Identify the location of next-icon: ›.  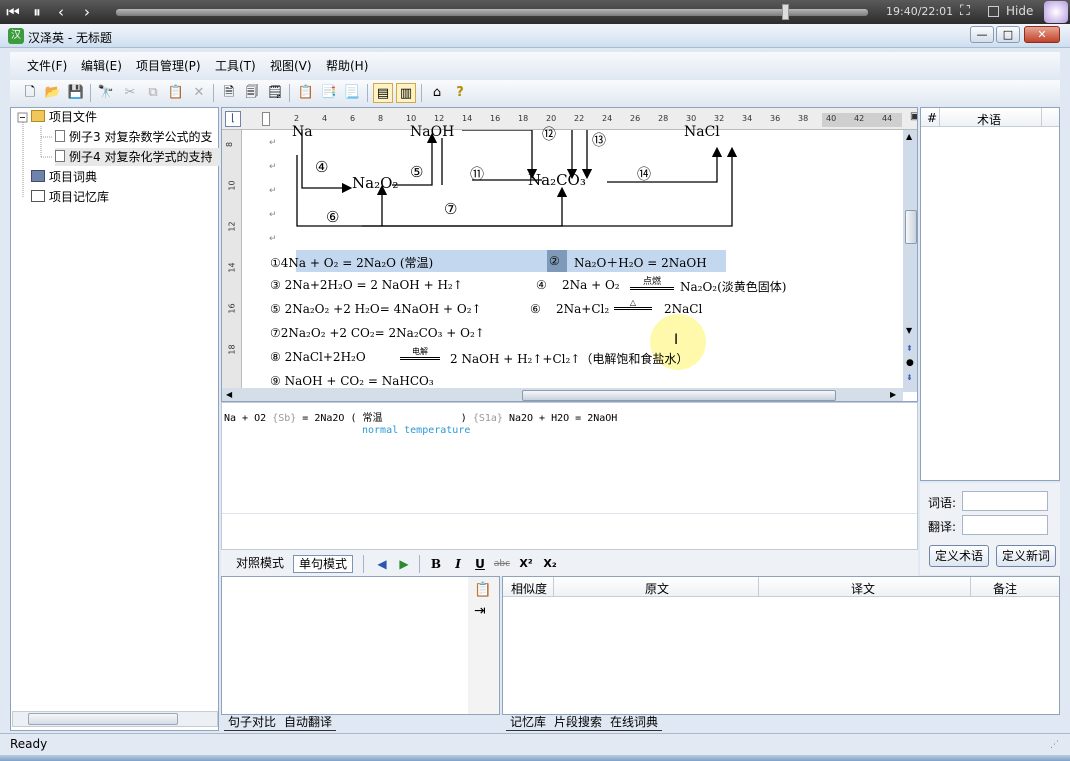
(87, 12).